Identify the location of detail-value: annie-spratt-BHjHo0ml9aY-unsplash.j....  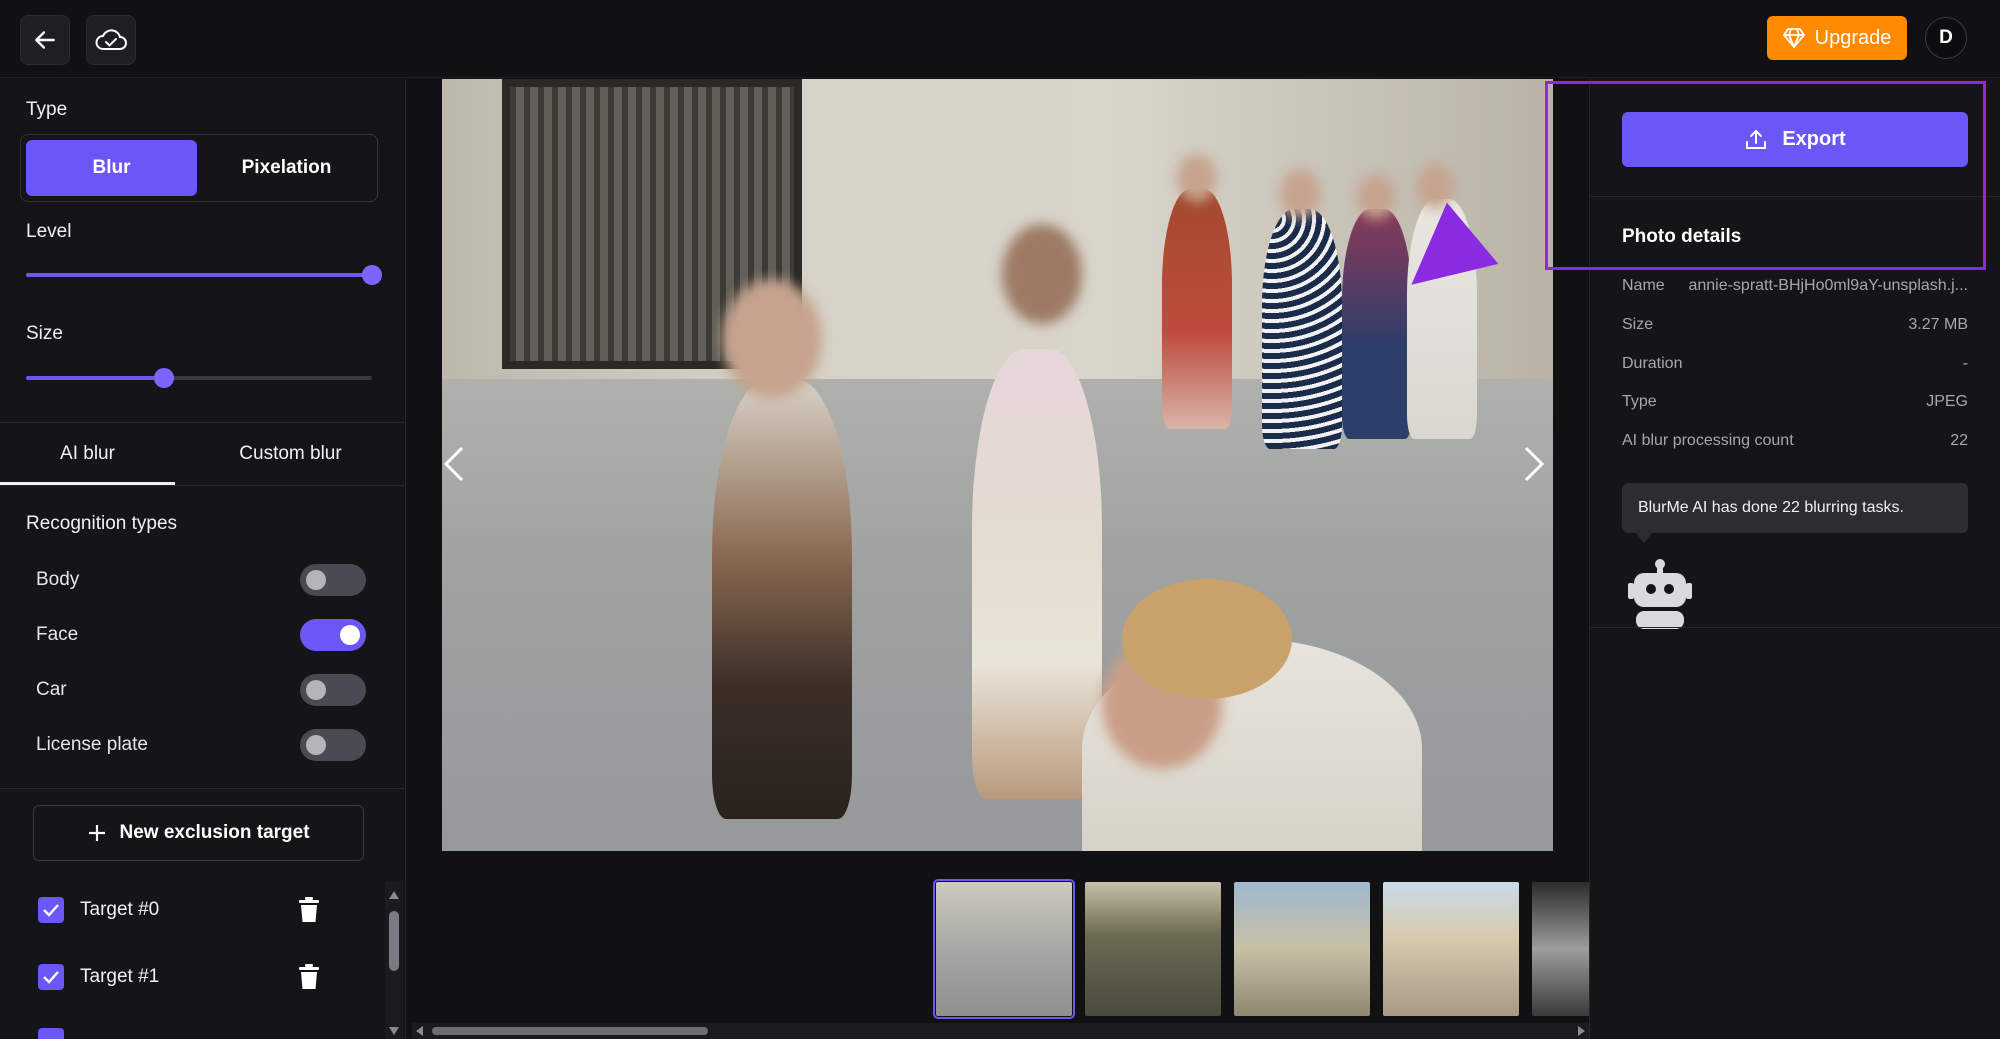
(1828, 285).